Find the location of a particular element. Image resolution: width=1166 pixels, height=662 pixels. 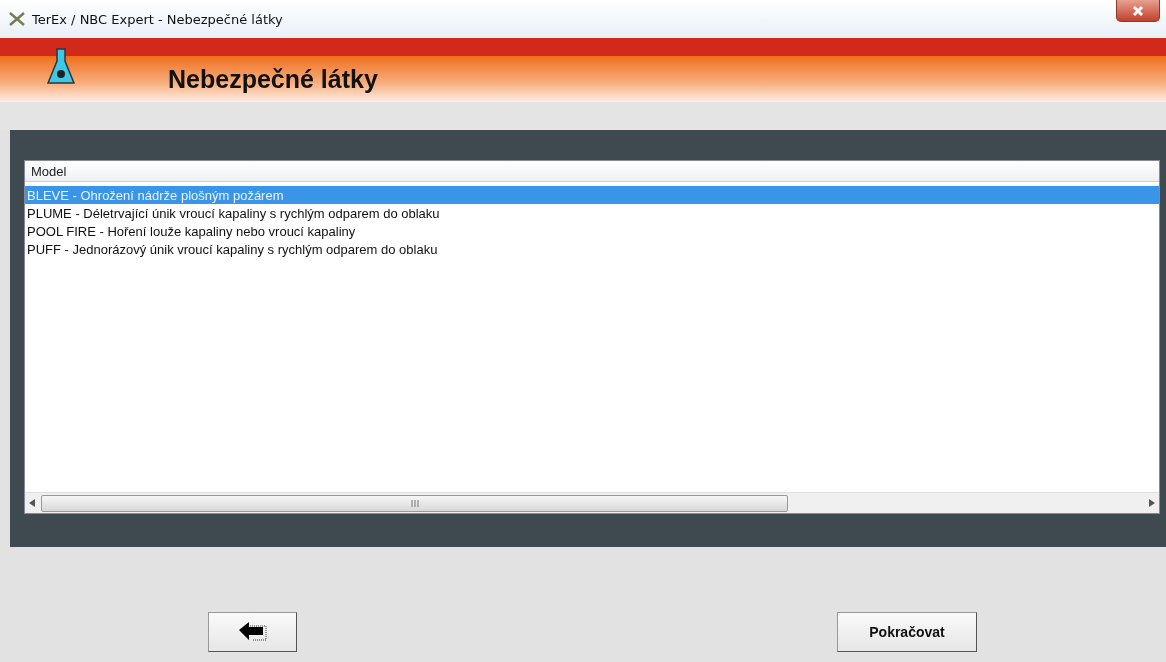

window-title: TerEx / NBC Expert - Nebezpečné látky is located at coordinates (157, 19).